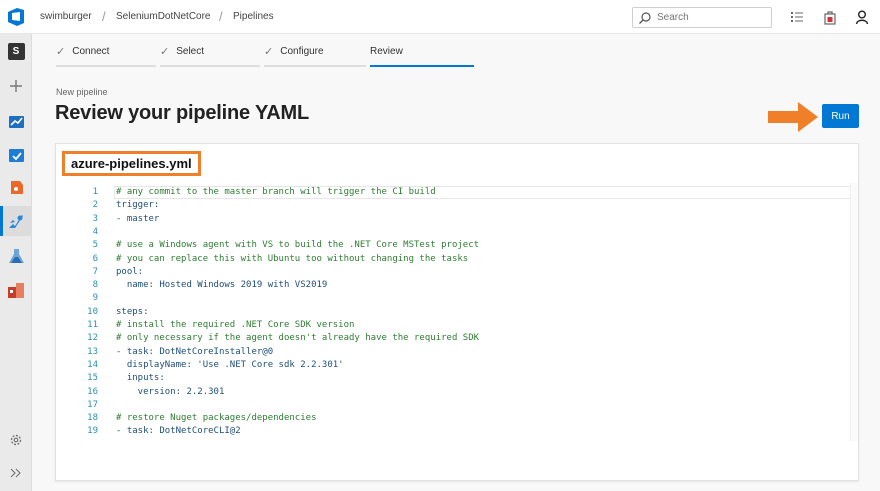  I want to click on breadcrumb-pipelines: Pipelines, so click(253, 16).